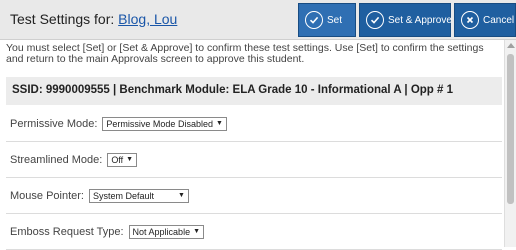 The width and height of the screenshot is (516, 250). Describe the element at coordinates (510, 129) in the screenshot. I see `scrollbar-thumb` at that location.